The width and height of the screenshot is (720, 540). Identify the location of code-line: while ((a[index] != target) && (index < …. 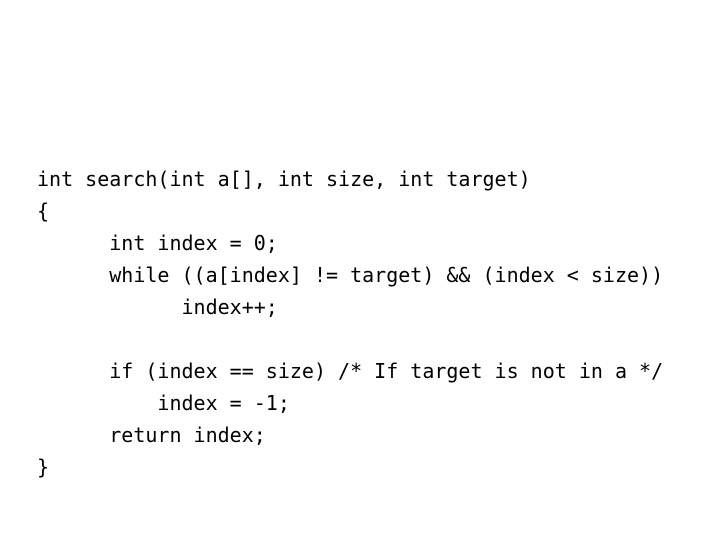
(386, 275).